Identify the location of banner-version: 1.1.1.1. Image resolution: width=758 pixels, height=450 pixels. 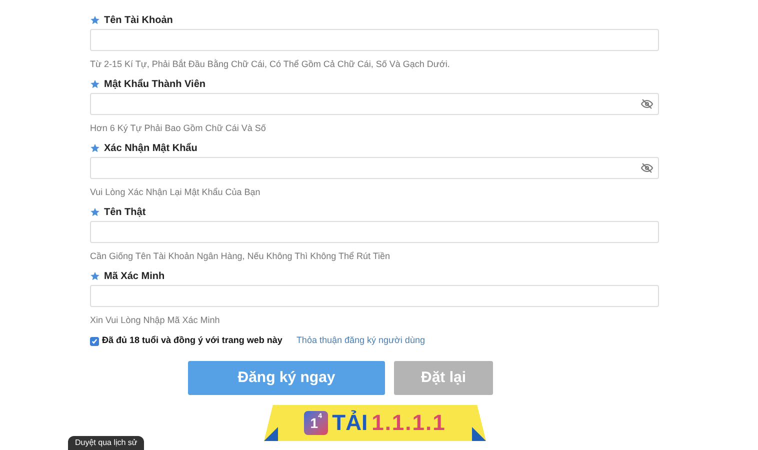
(409, 423).